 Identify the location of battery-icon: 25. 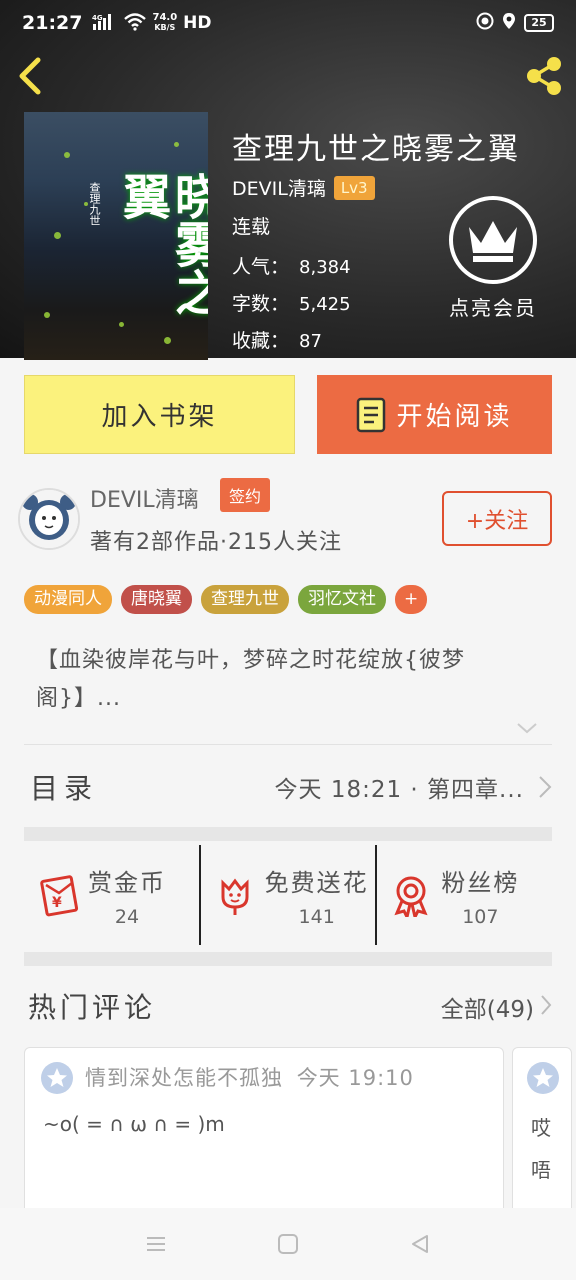
(539, 23).